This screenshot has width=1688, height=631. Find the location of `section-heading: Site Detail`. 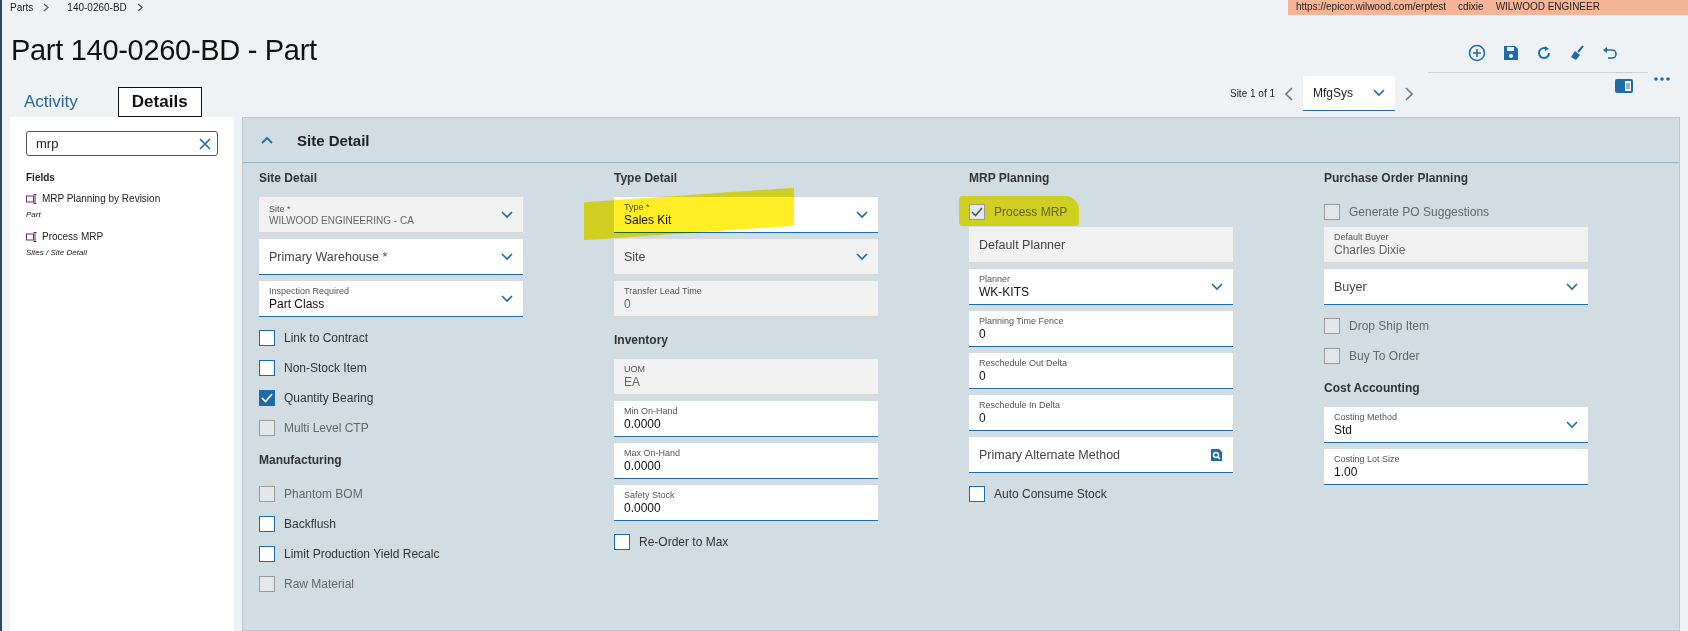

section-heading: Site Detail is located at coordinates (289, 178).